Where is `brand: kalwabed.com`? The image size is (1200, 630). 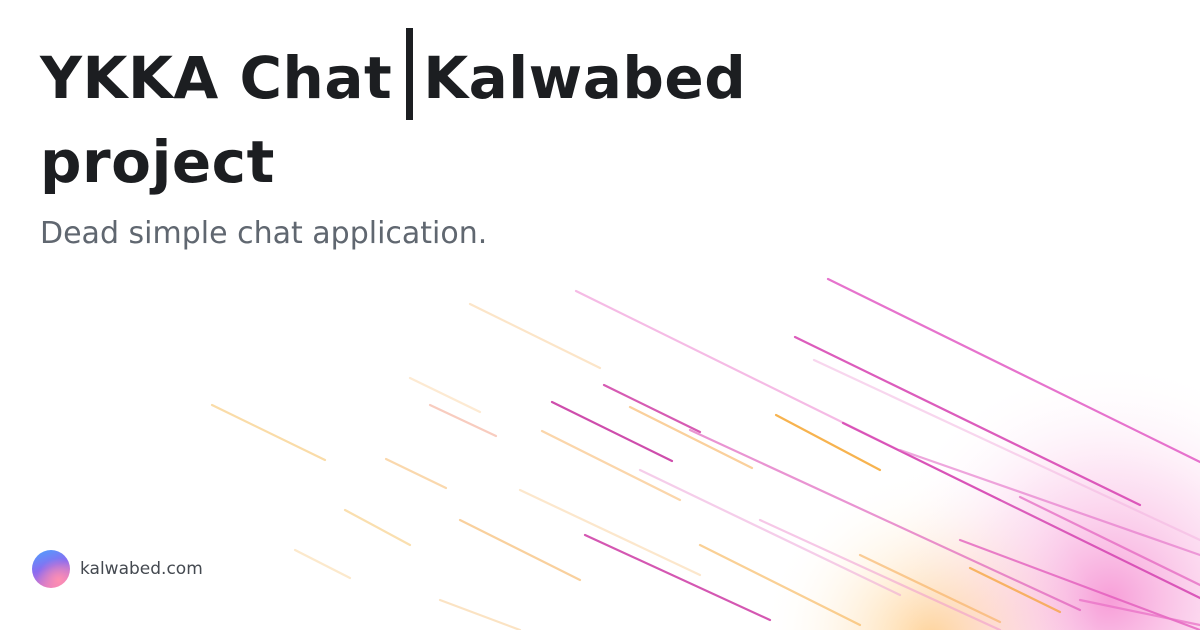 brand: kalwabed.com is located at coordinates (117, 569).